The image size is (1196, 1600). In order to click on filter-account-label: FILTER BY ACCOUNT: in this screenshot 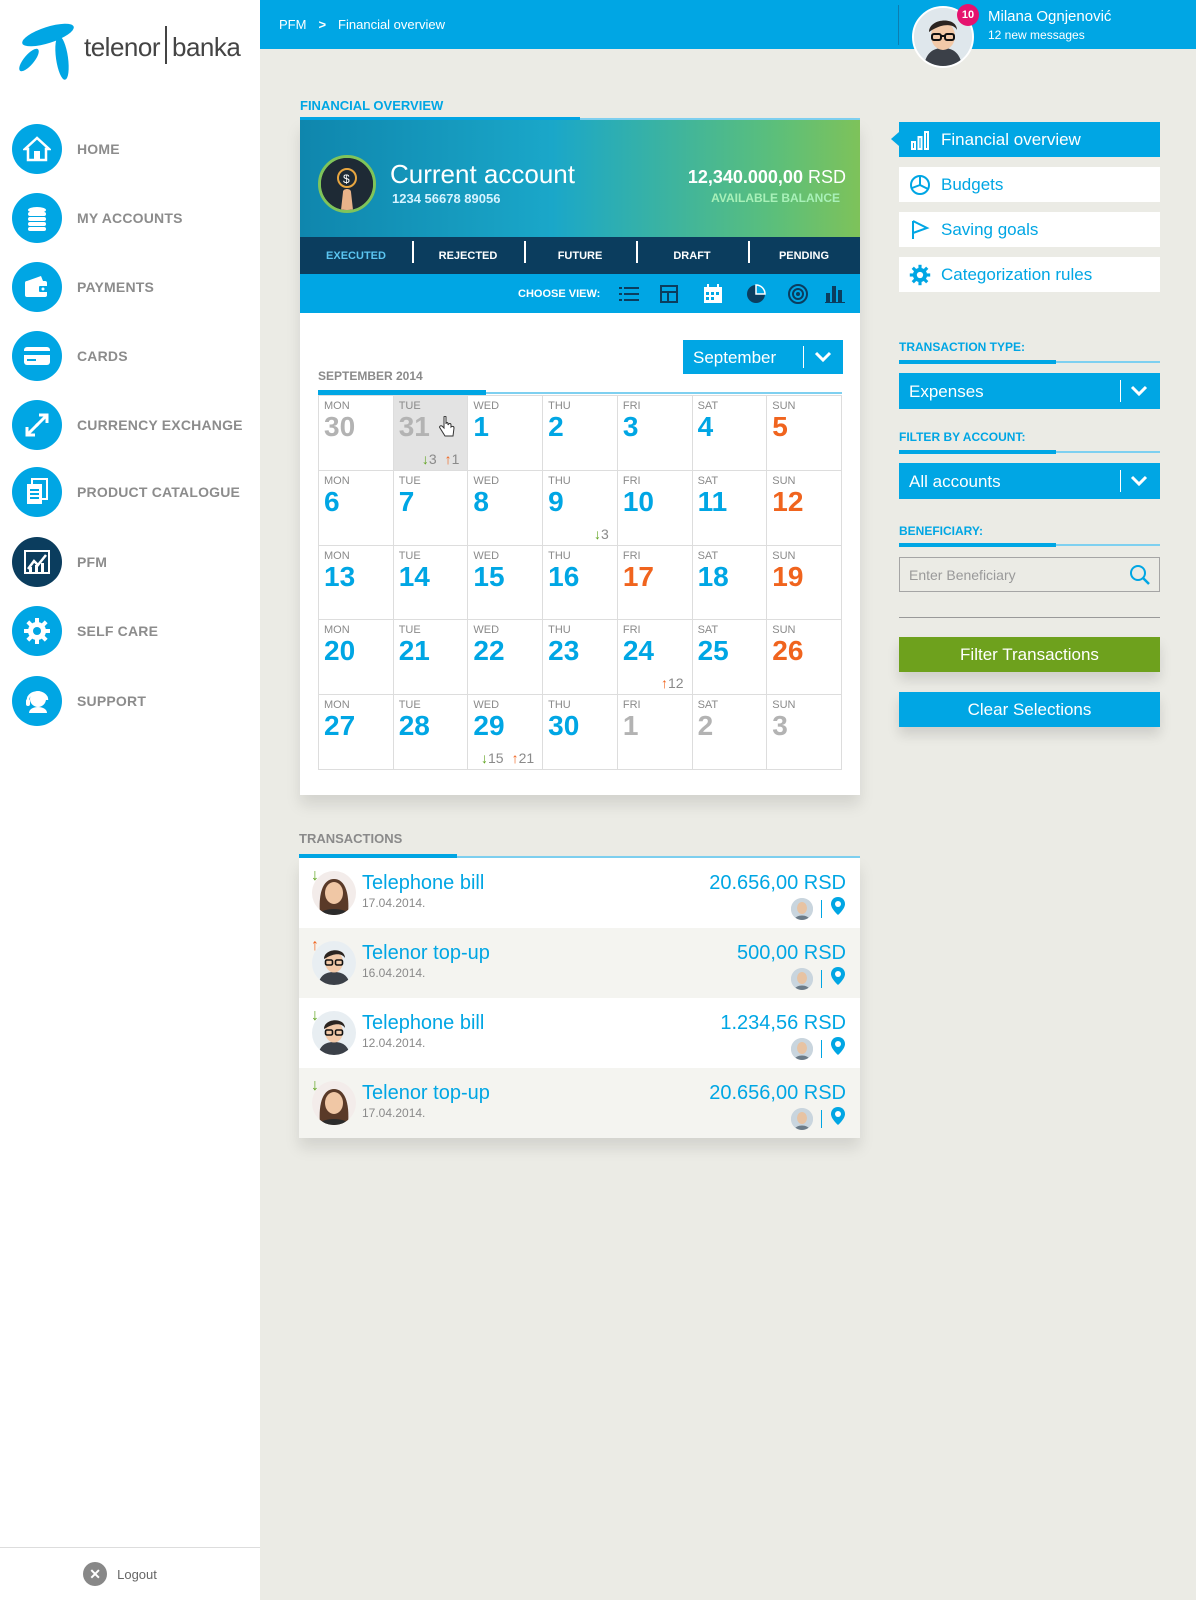, I will do `click(962, 437)`.